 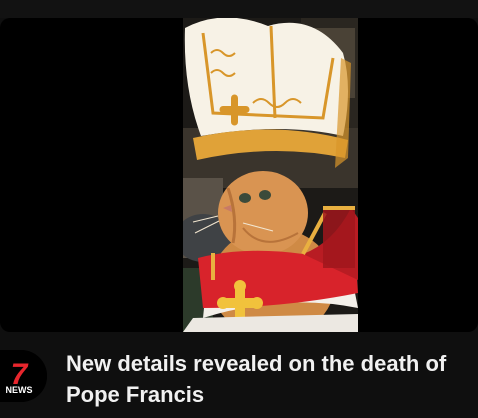 I want to click on channel-logo-7news: 7 NEWS, so click(x=23, y=376).